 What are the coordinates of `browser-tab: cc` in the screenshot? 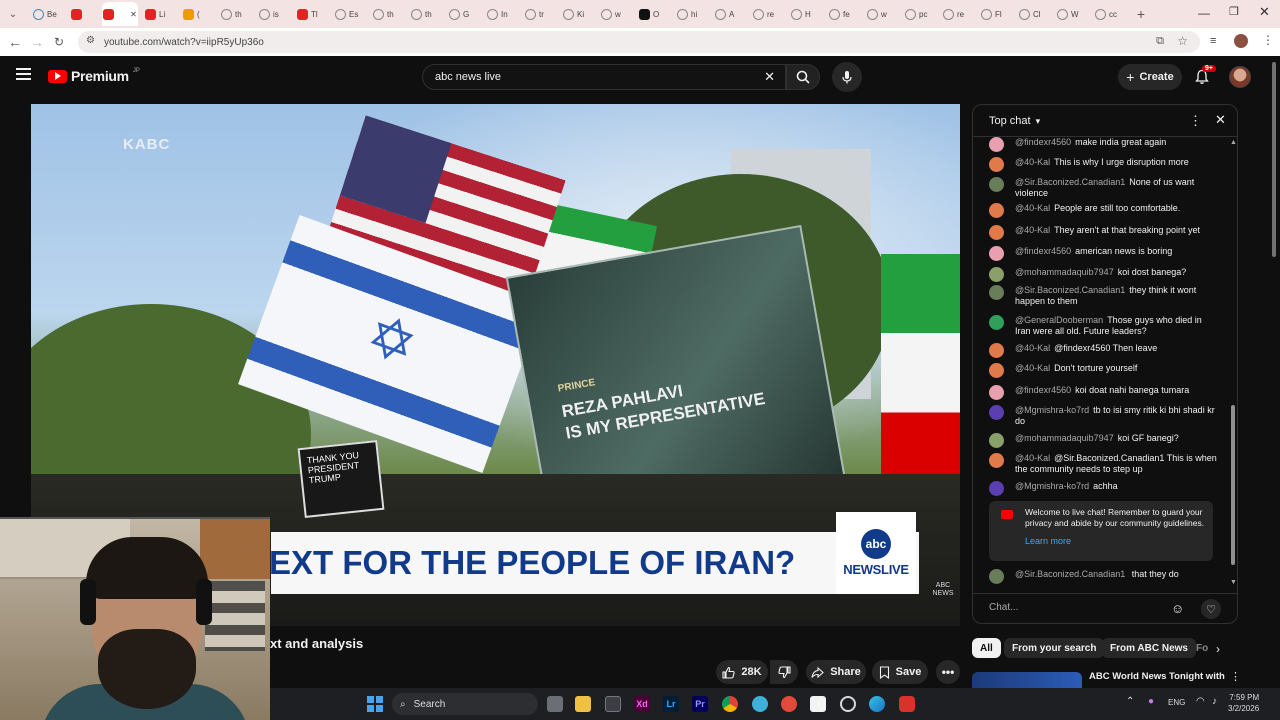 It's located at (1107, 14).